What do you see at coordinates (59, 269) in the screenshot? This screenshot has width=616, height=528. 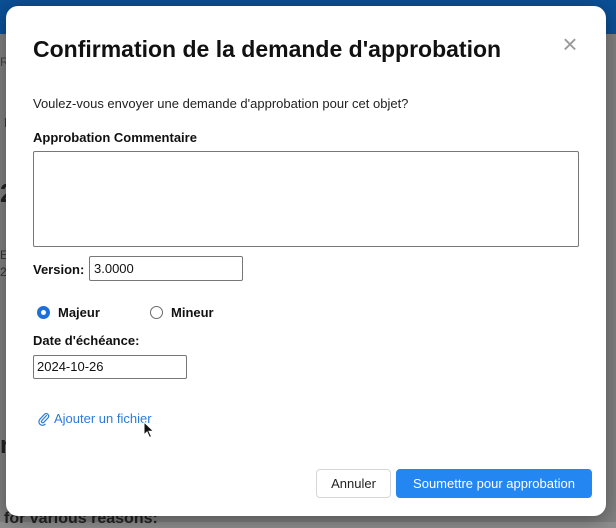 I see `version-label: Version:` at bounding box center [59, 269].